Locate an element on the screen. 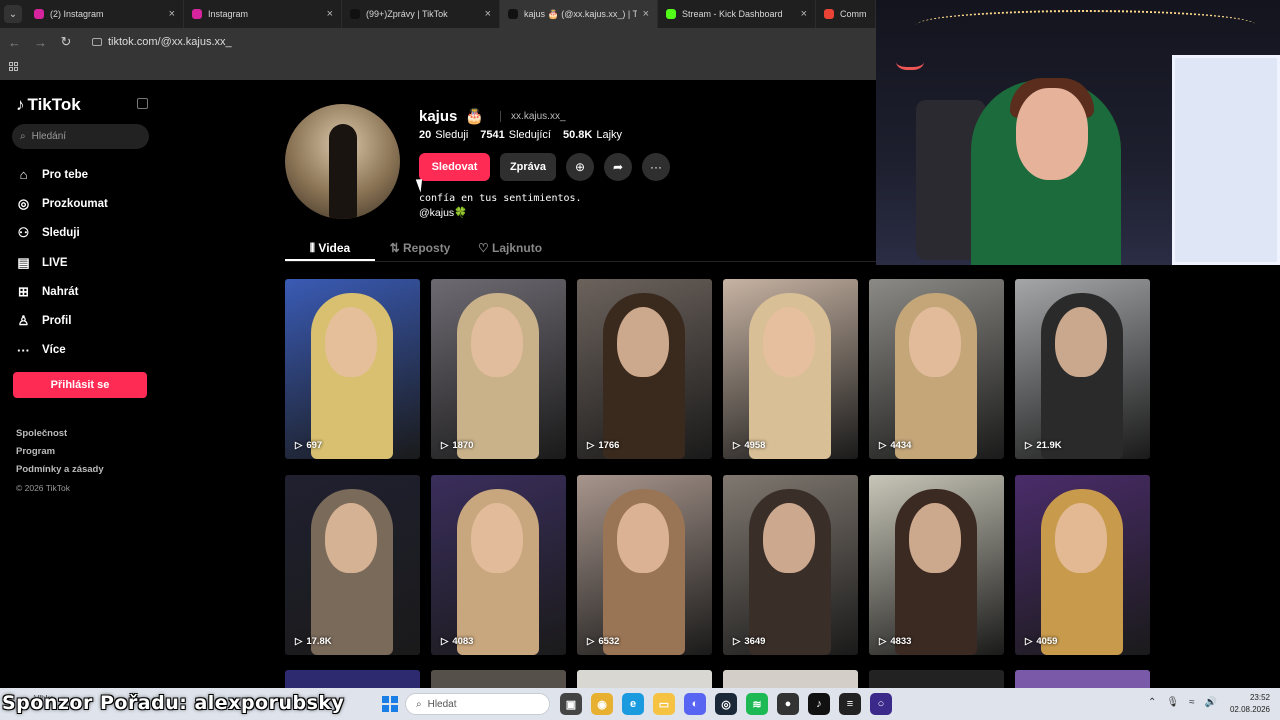 The height and width of the screenshot is (720, 1280). sidebar-item-nahrát: ⊞ Nahrát is located at coordinates (81, 291).